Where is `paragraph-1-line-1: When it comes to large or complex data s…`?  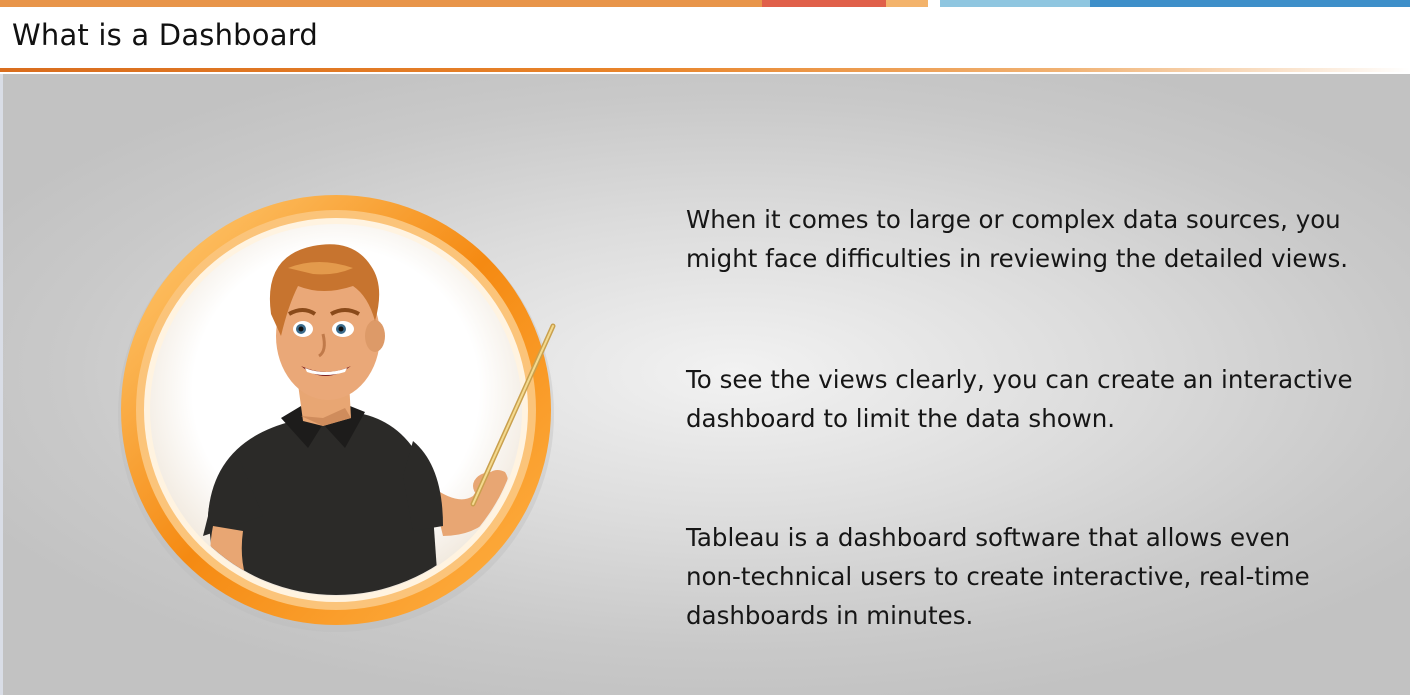 paragraph-1-line-1: When it comes to large or complex data s… is located at coordinates (1013, 219).